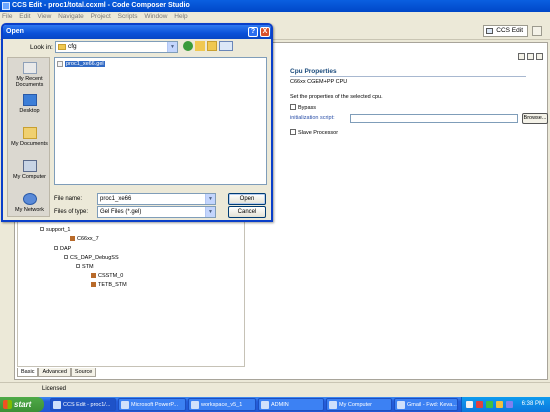 This screenshot has height=412, width=550. I want to click on windows-flag-icon, so click(7, 404).